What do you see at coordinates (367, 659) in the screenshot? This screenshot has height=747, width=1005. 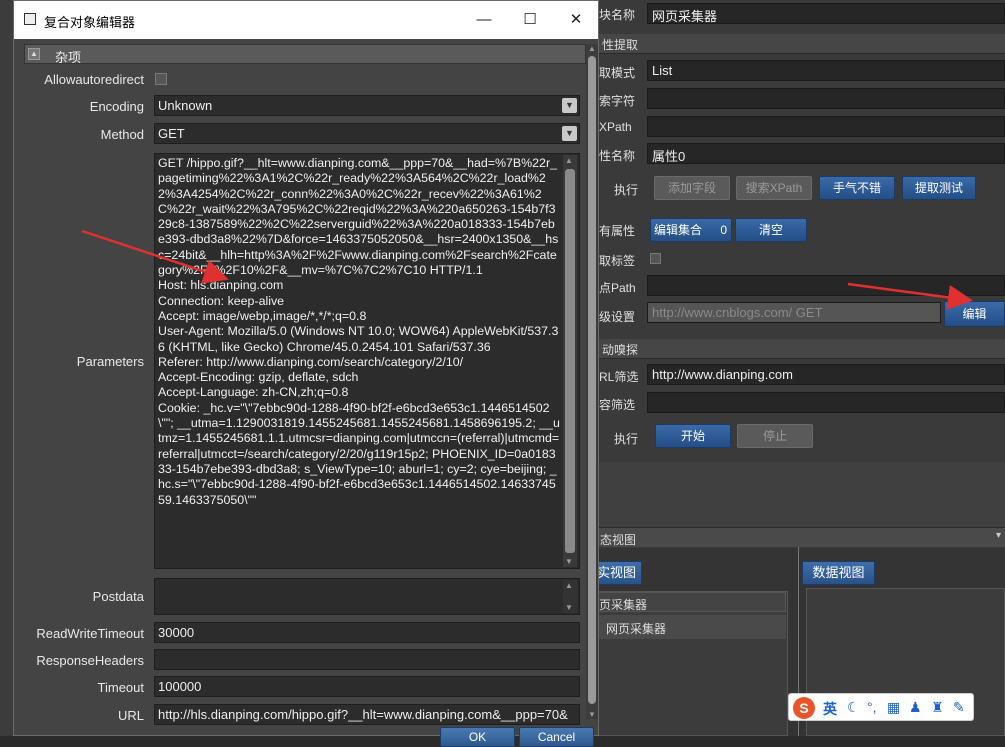 I see `responseheaders-input` at bounding box center [367, 659].